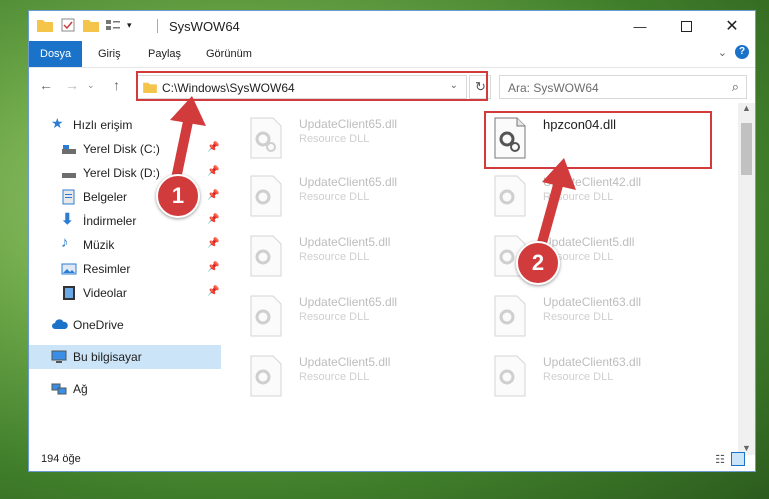 This screenshot has height=499, width=769. I want to click on sidebar-item-label: Hızlı erişim, so click(103, 125).